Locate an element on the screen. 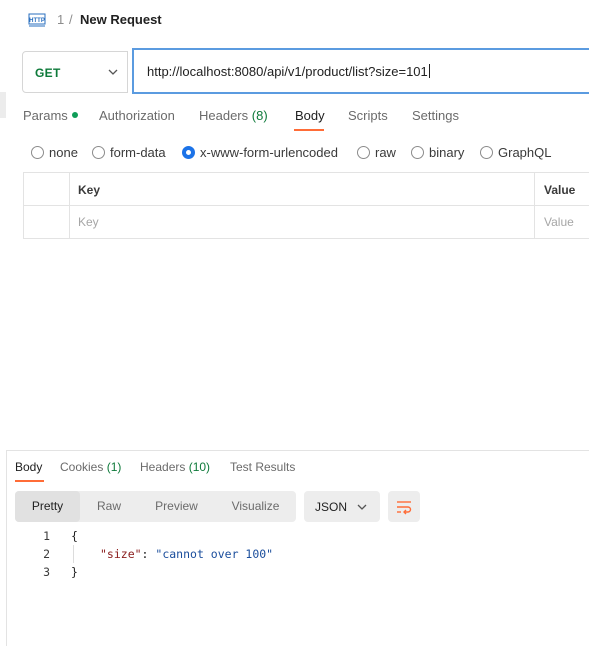  row-divider is located at coordinates (306, 205).